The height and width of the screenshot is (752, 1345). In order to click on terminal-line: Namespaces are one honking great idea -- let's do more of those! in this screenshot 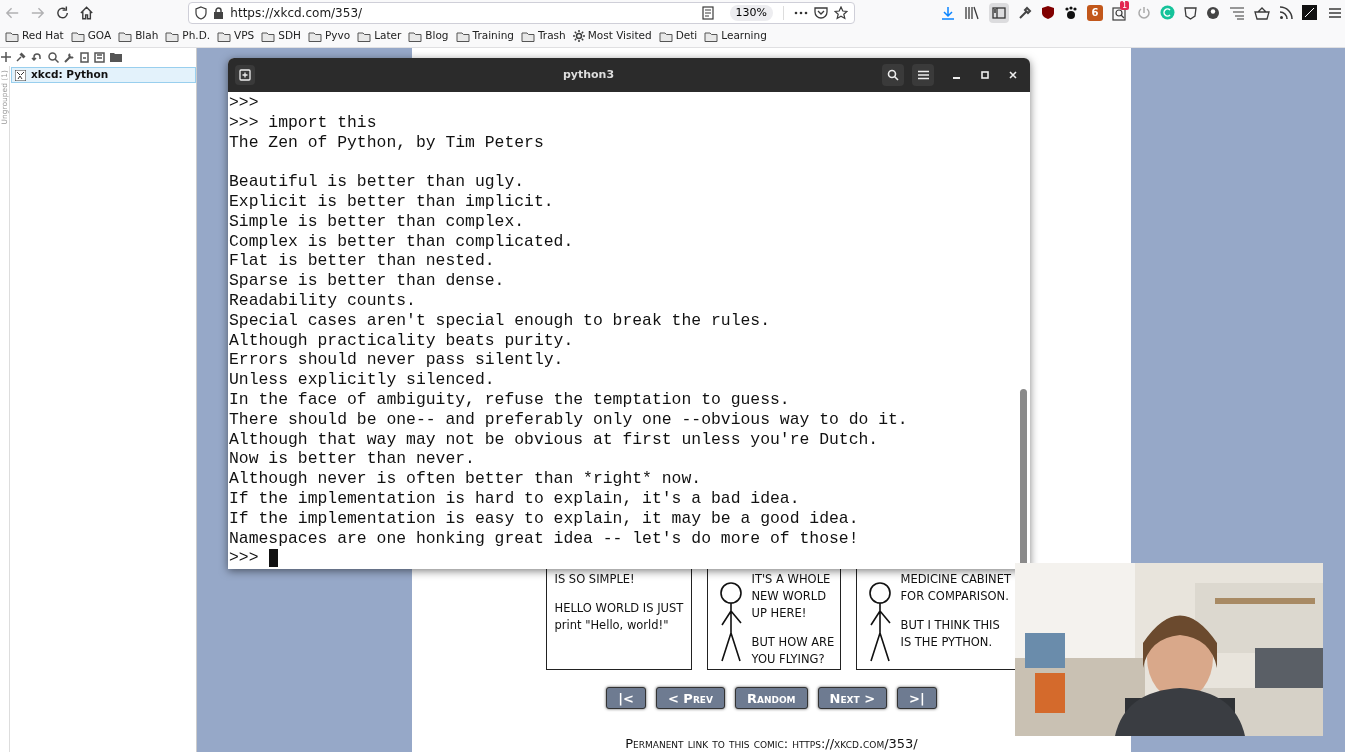, I will do `click(544, 538)`.